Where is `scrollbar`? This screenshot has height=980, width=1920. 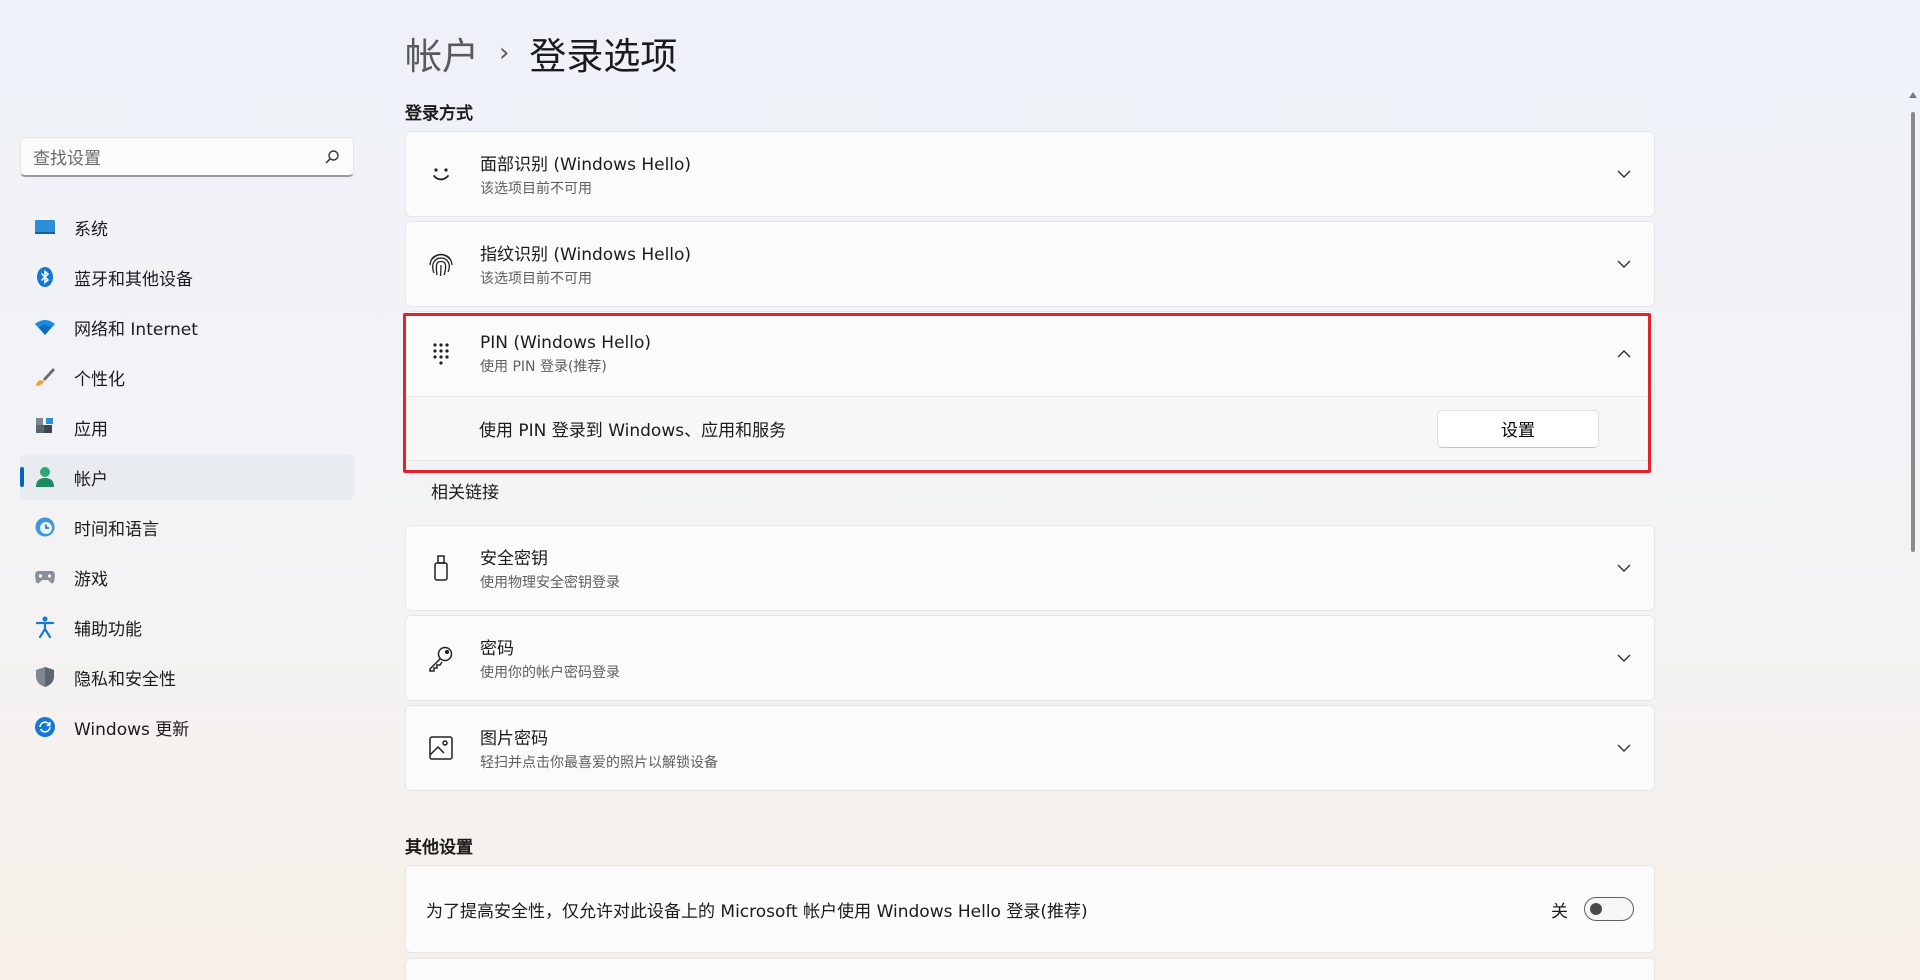
scrollbar is located at coordinates (1913, 534).